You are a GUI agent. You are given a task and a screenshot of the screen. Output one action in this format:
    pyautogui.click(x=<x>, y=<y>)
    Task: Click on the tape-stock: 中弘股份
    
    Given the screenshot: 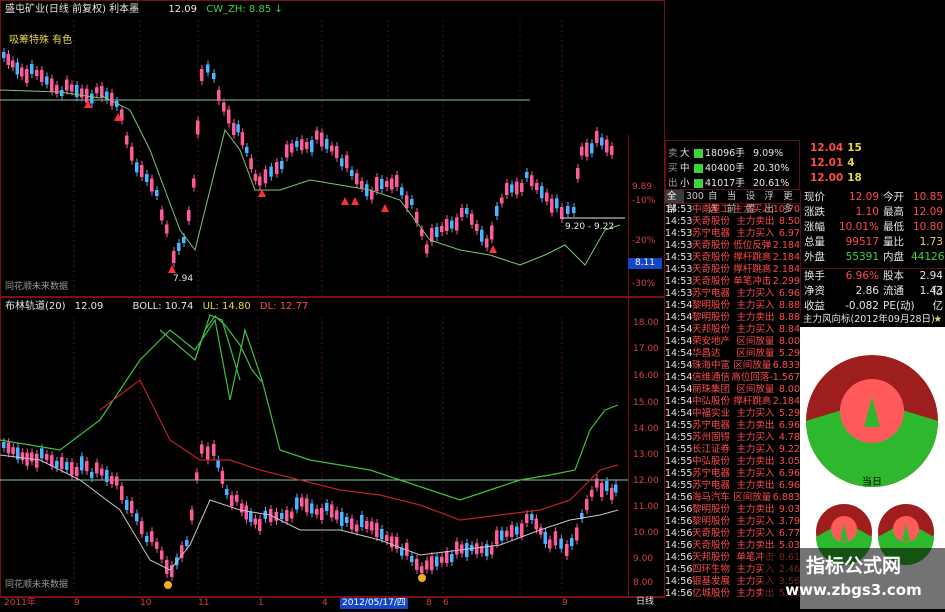 What is the action you would take?
    pyautogui.click(x=711, y=461)
    